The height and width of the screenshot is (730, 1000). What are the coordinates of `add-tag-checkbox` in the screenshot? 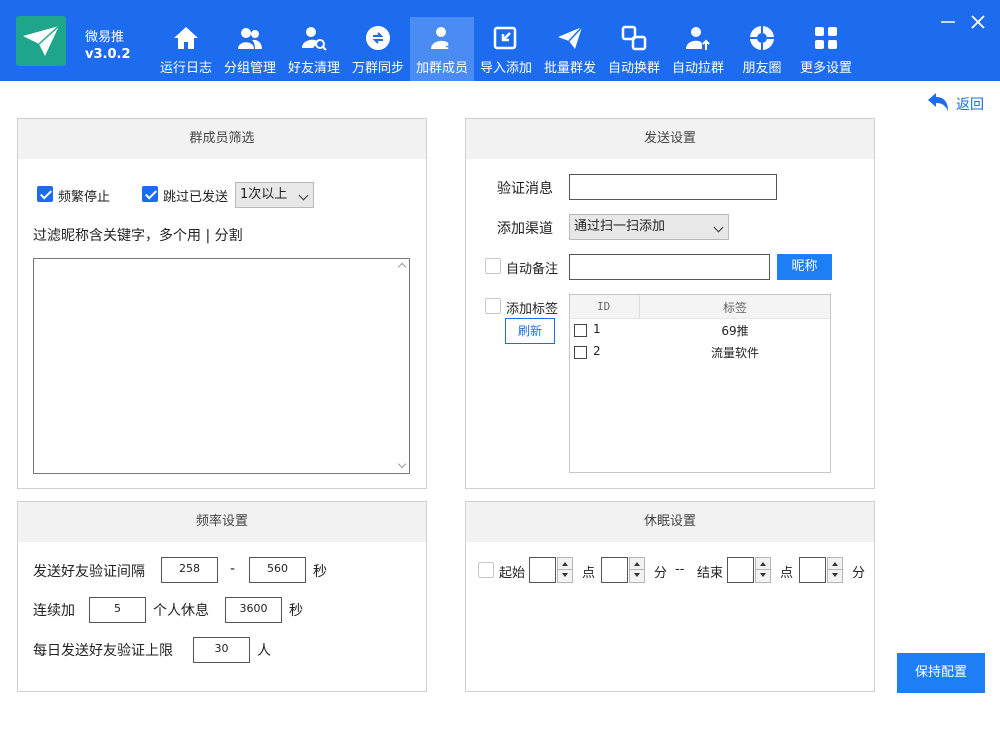 It's located at (493, 306).